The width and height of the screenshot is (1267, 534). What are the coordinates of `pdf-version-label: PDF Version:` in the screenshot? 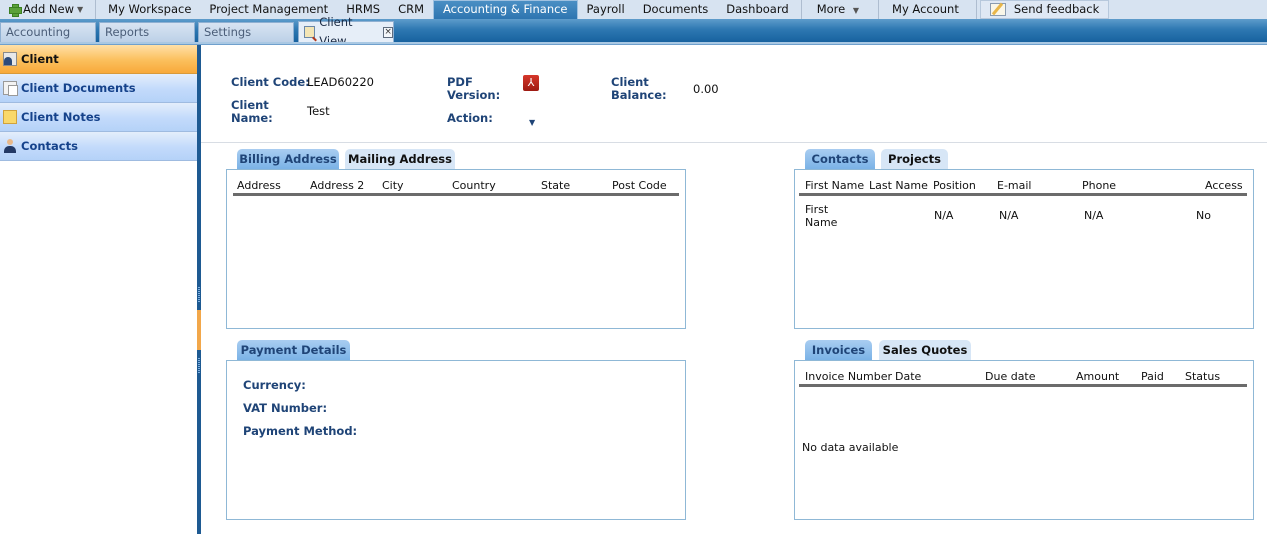 It's located at (473, 89).